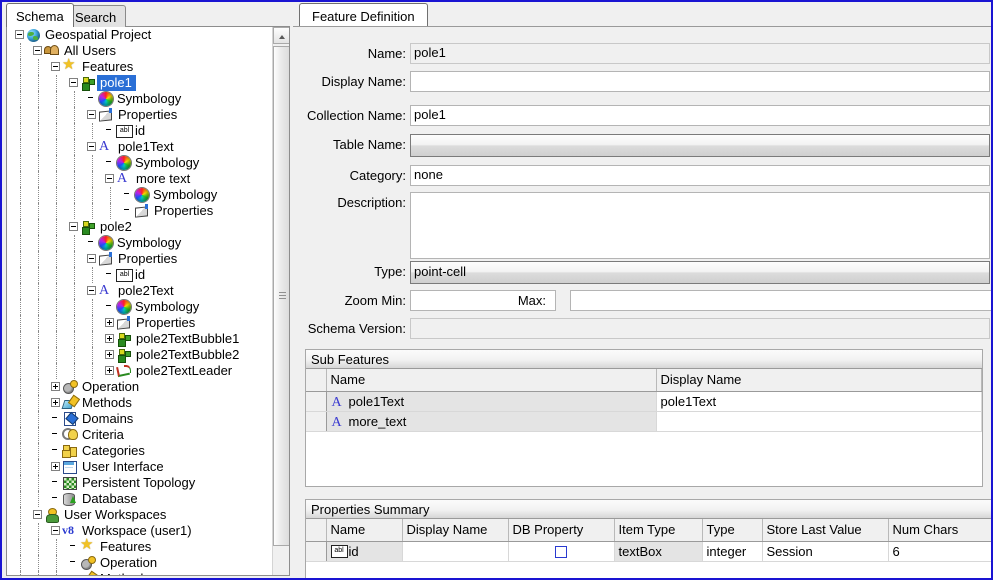 The width and height of the screenshot is (993, 580). Describe the element at coordinates (139, 35) in the screenshot. I see `tree-node-geospatial-project: Geospatial Project` at that location.